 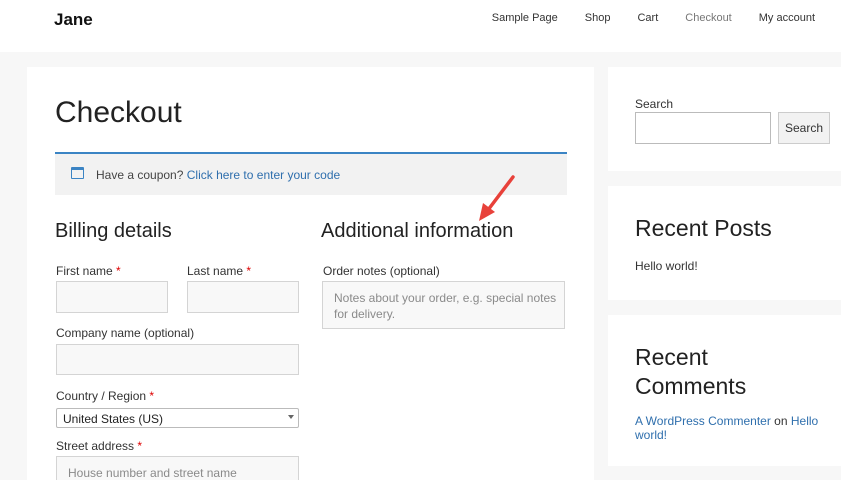 What do you see at coordinates (84, 271) in the screenshot?
I see `first-name-label-text: First name` at bounding box center [84, 271].